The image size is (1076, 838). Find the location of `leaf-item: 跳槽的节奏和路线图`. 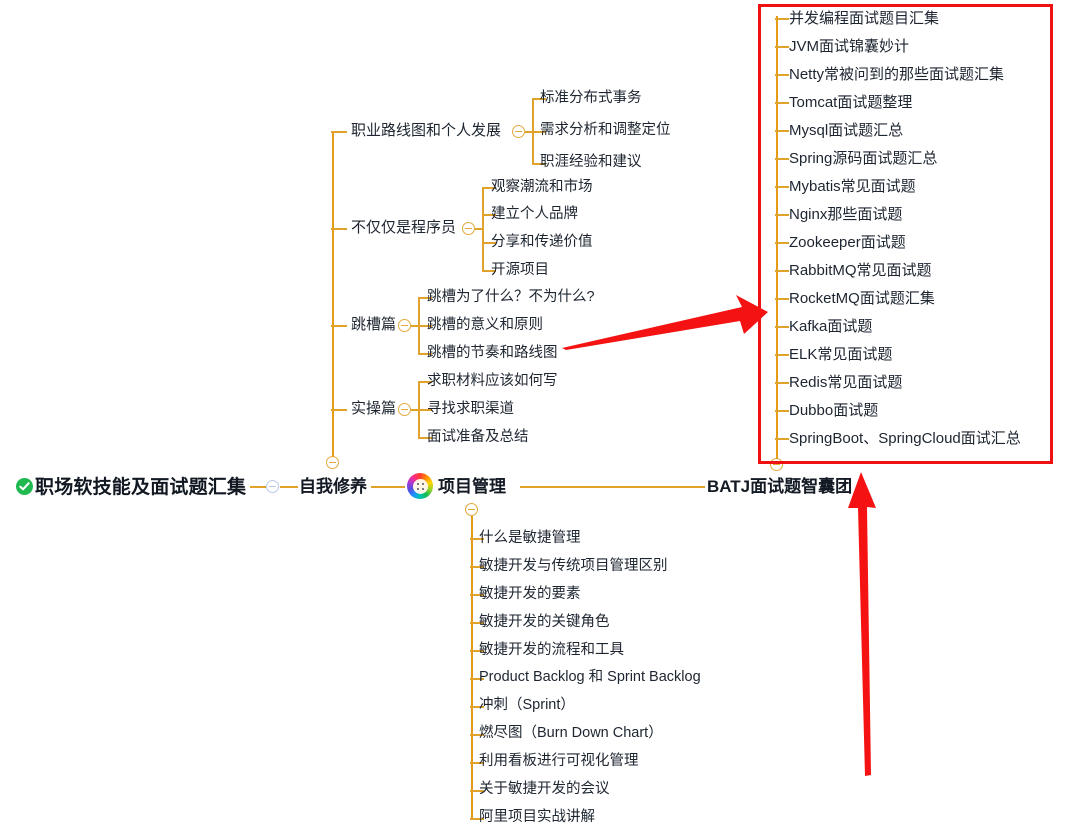

leaf-item: 跳槽的节奏和路线图 is located at coordinates (492, 353).